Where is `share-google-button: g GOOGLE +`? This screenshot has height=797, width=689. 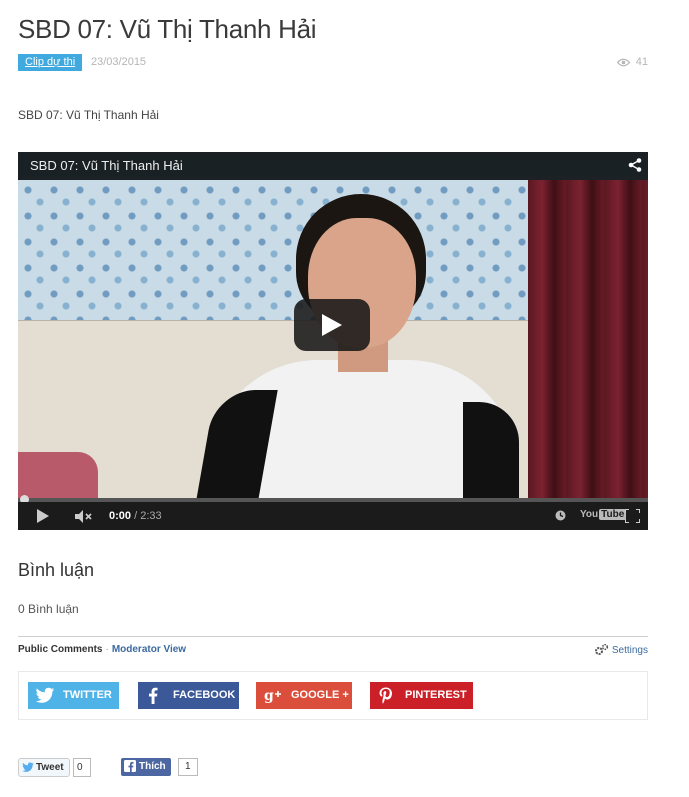 share-google-button: g GOOGLE + is located at coordinates (304, 695).